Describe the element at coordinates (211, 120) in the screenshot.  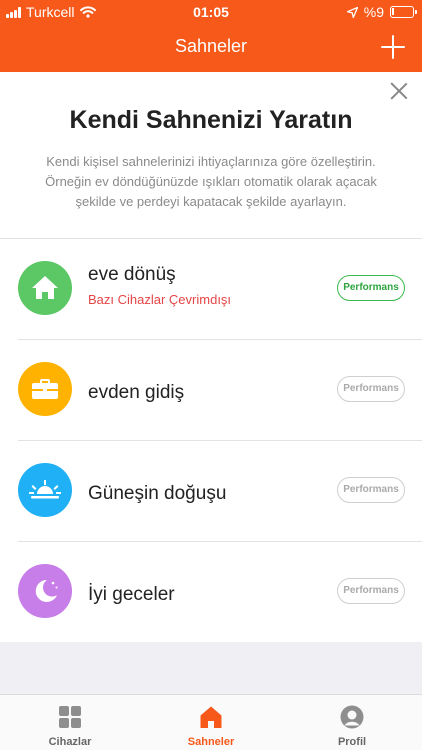
I see `intro-heading: Kendi Sahnenizi Yaratın` at that location.